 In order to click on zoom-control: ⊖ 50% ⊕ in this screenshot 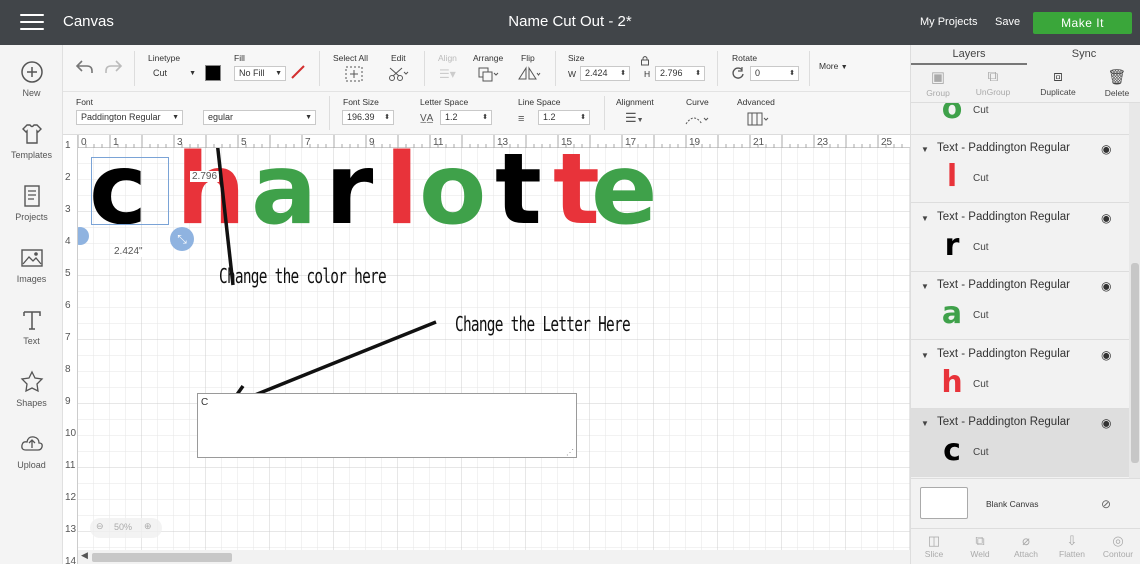, I will do `click(126, 528)`.